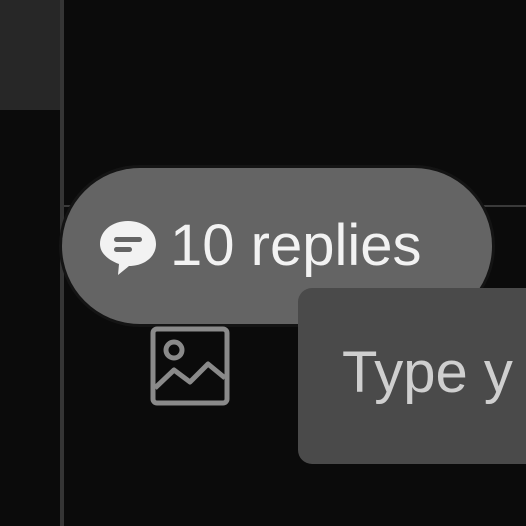 This screenshot has height=526, width=526. I want to click on message-input: Type y, so click(412, 376).